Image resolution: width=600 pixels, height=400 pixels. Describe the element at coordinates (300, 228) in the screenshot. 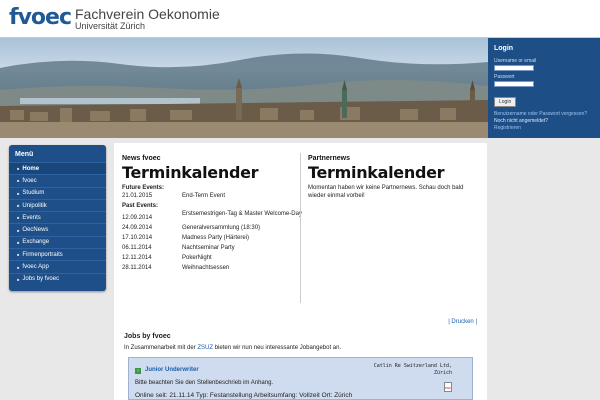

I see `column-divider` at that location.